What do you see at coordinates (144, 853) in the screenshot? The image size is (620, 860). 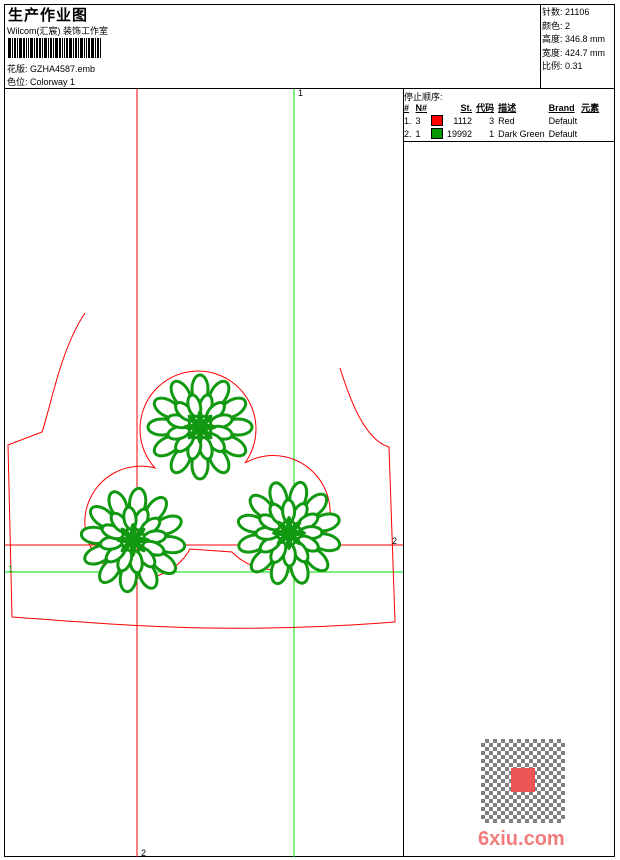 I see `guide-label-bottom: 2` at bounding box center [144, 853].